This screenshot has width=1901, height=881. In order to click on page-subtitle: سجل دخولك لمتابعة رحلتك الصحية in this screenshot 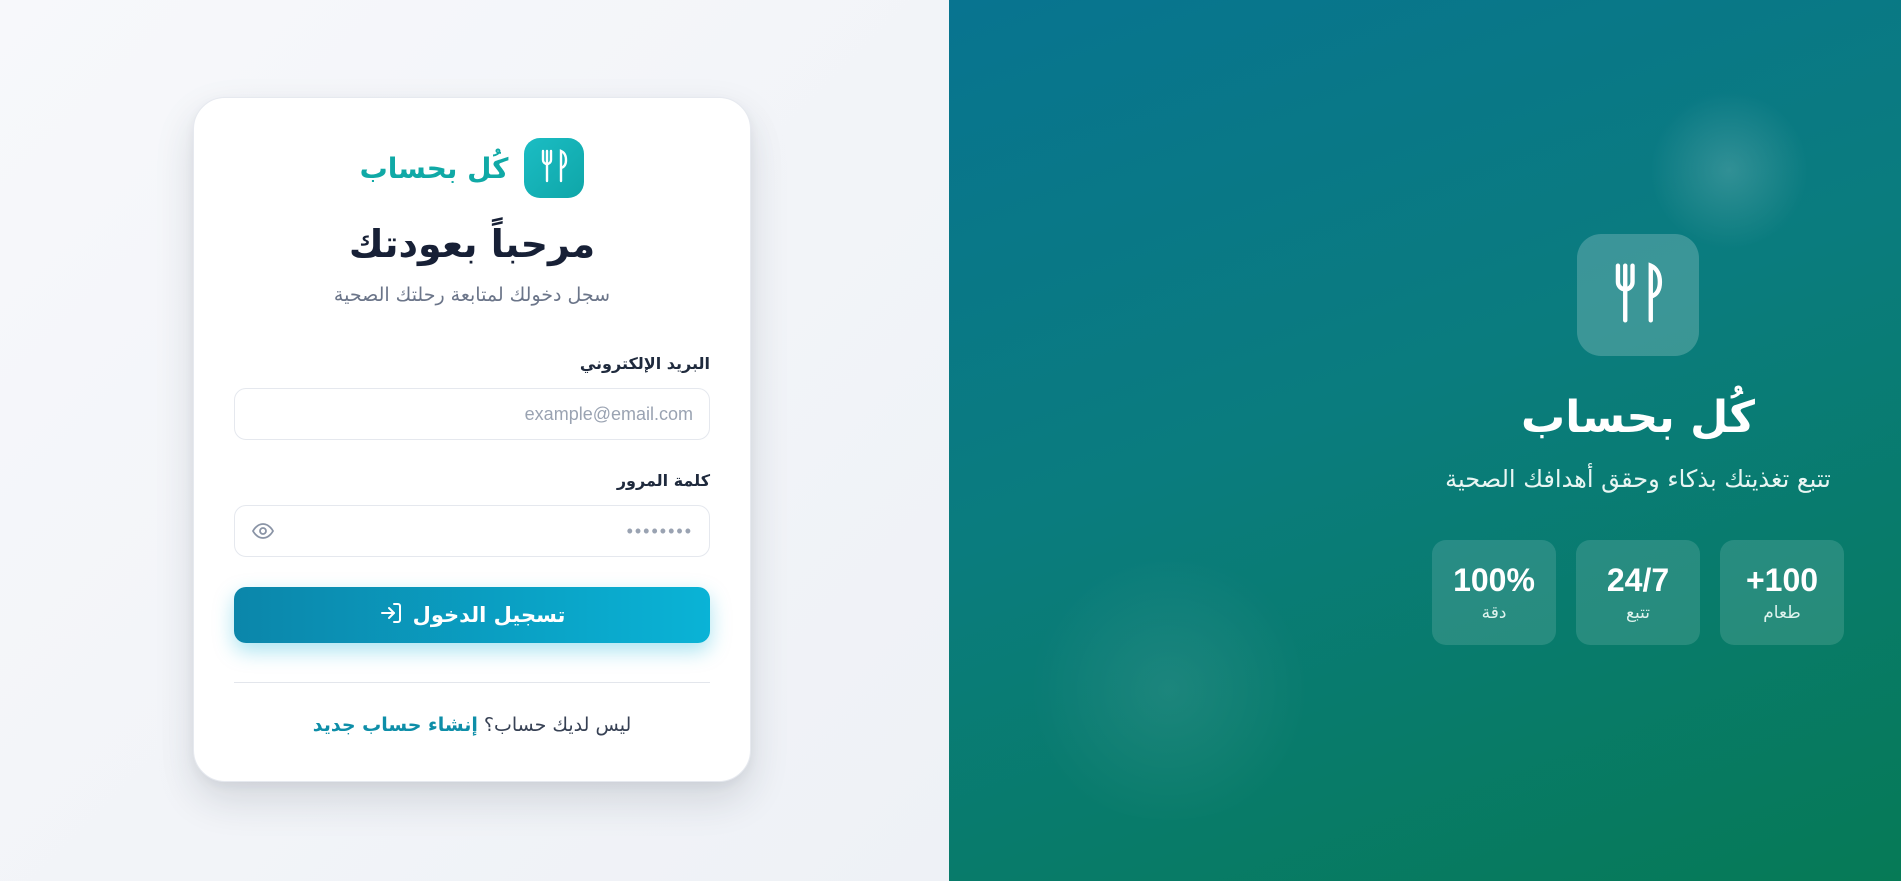, I will do `click(472, 295)`.